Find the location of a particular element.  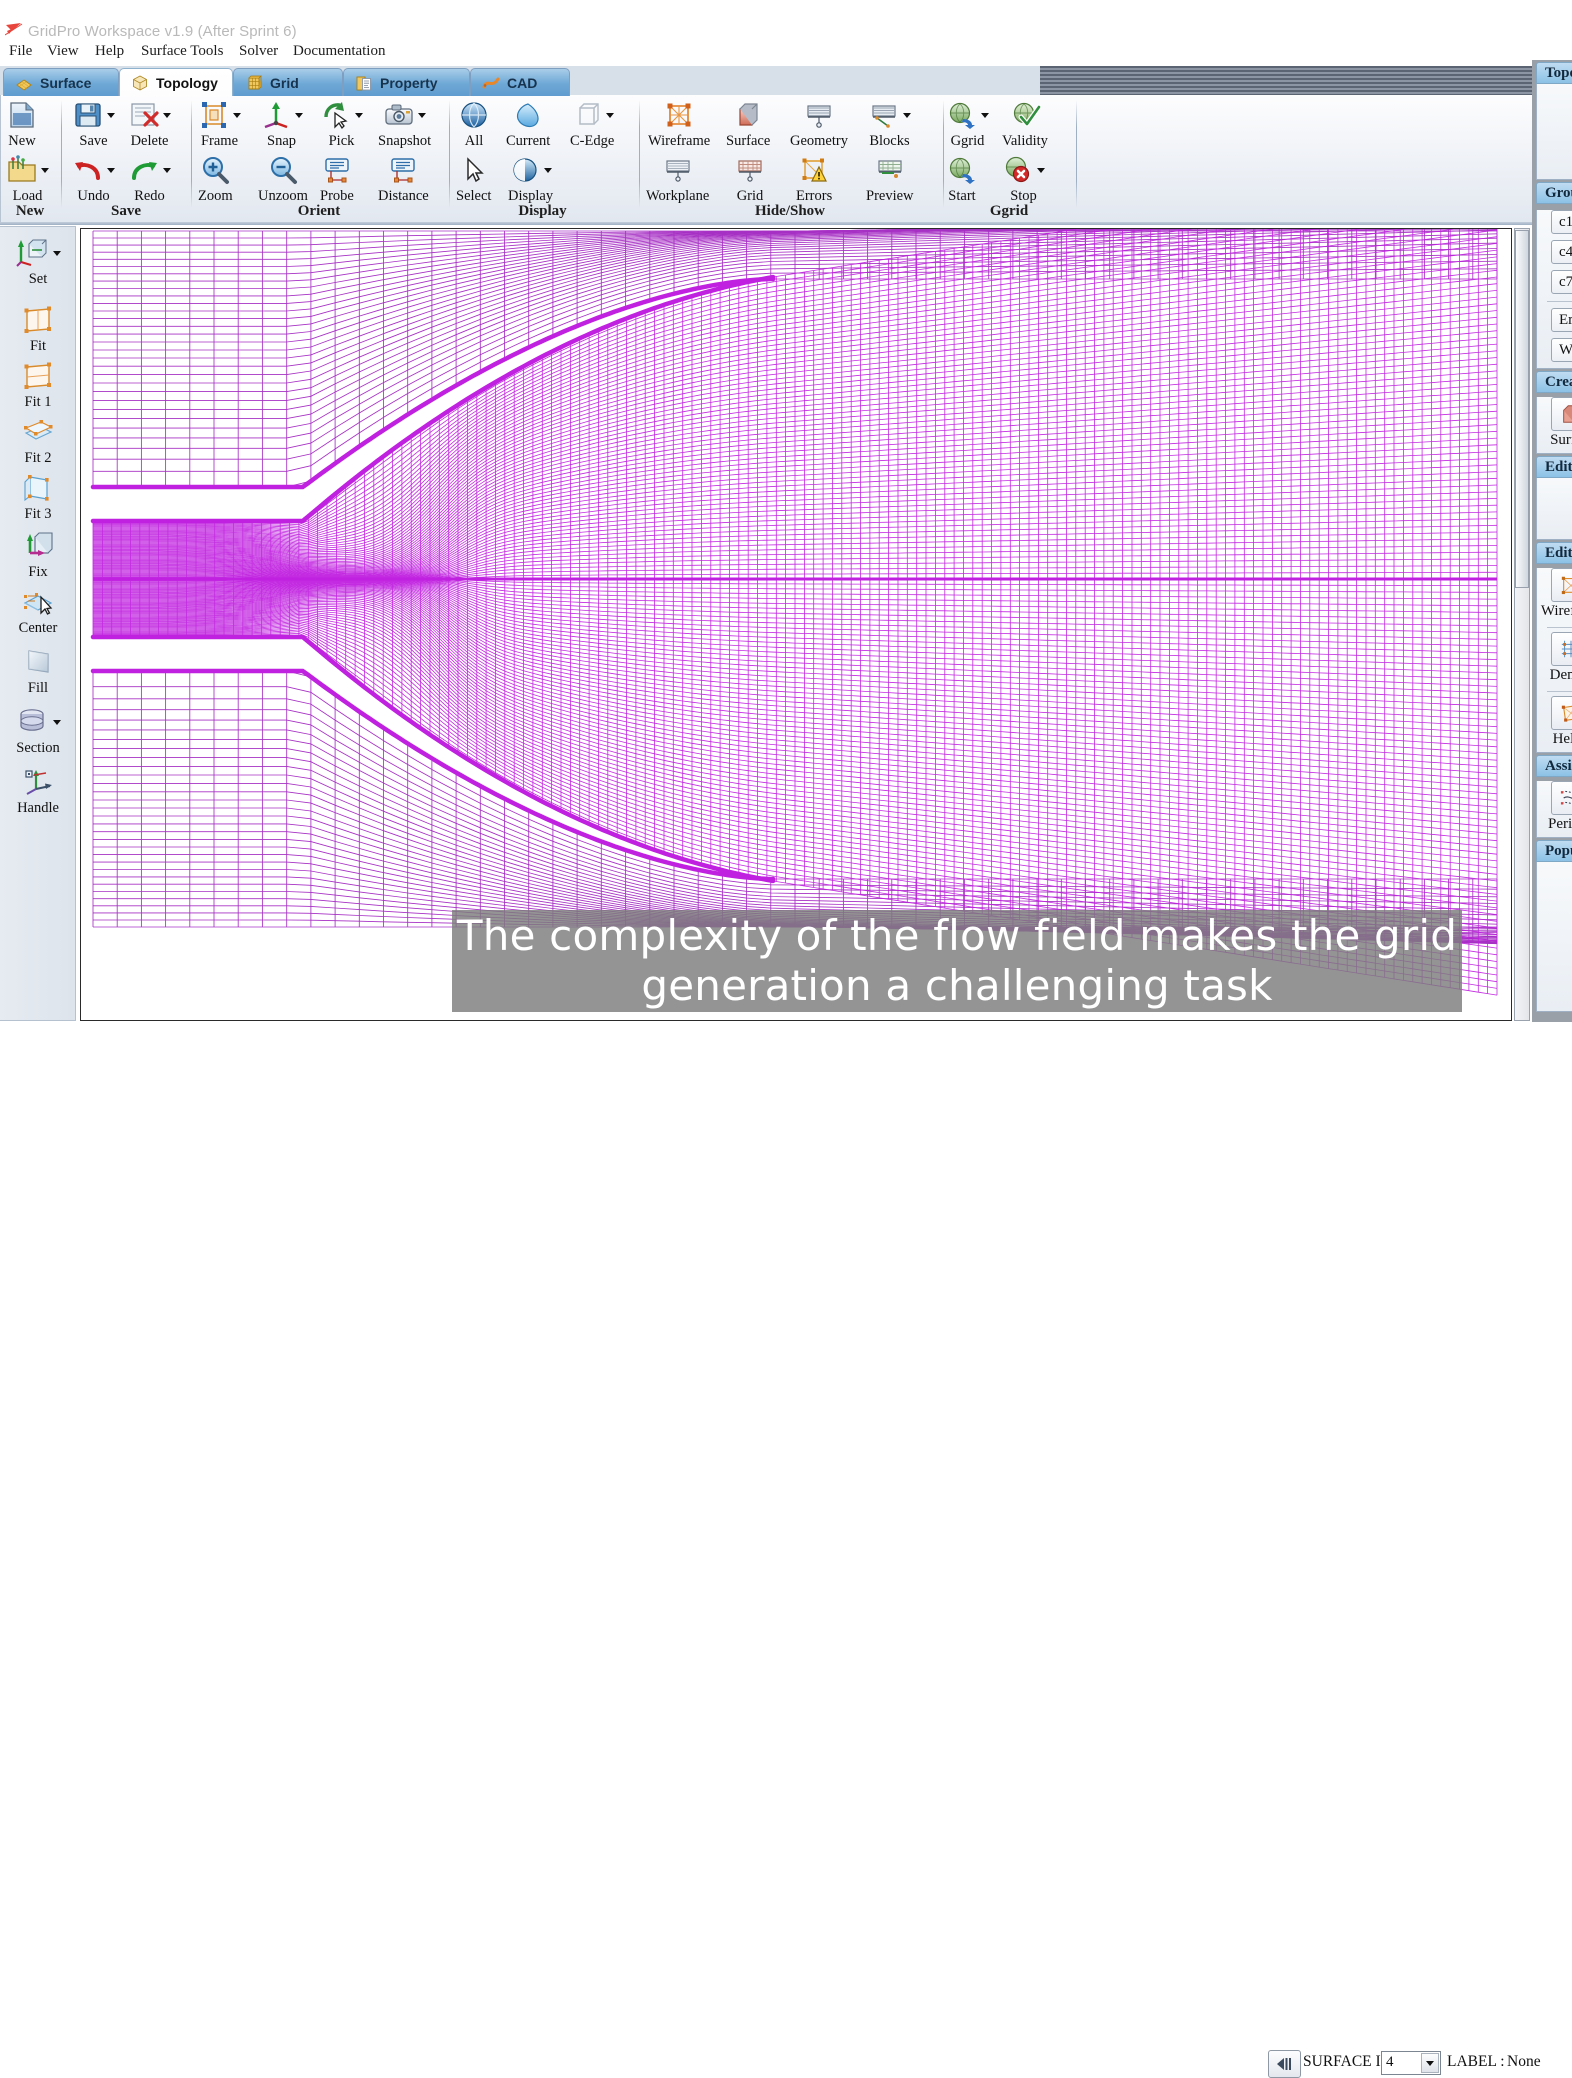

group-button-error: Error is located at coordinates (1561, 320).